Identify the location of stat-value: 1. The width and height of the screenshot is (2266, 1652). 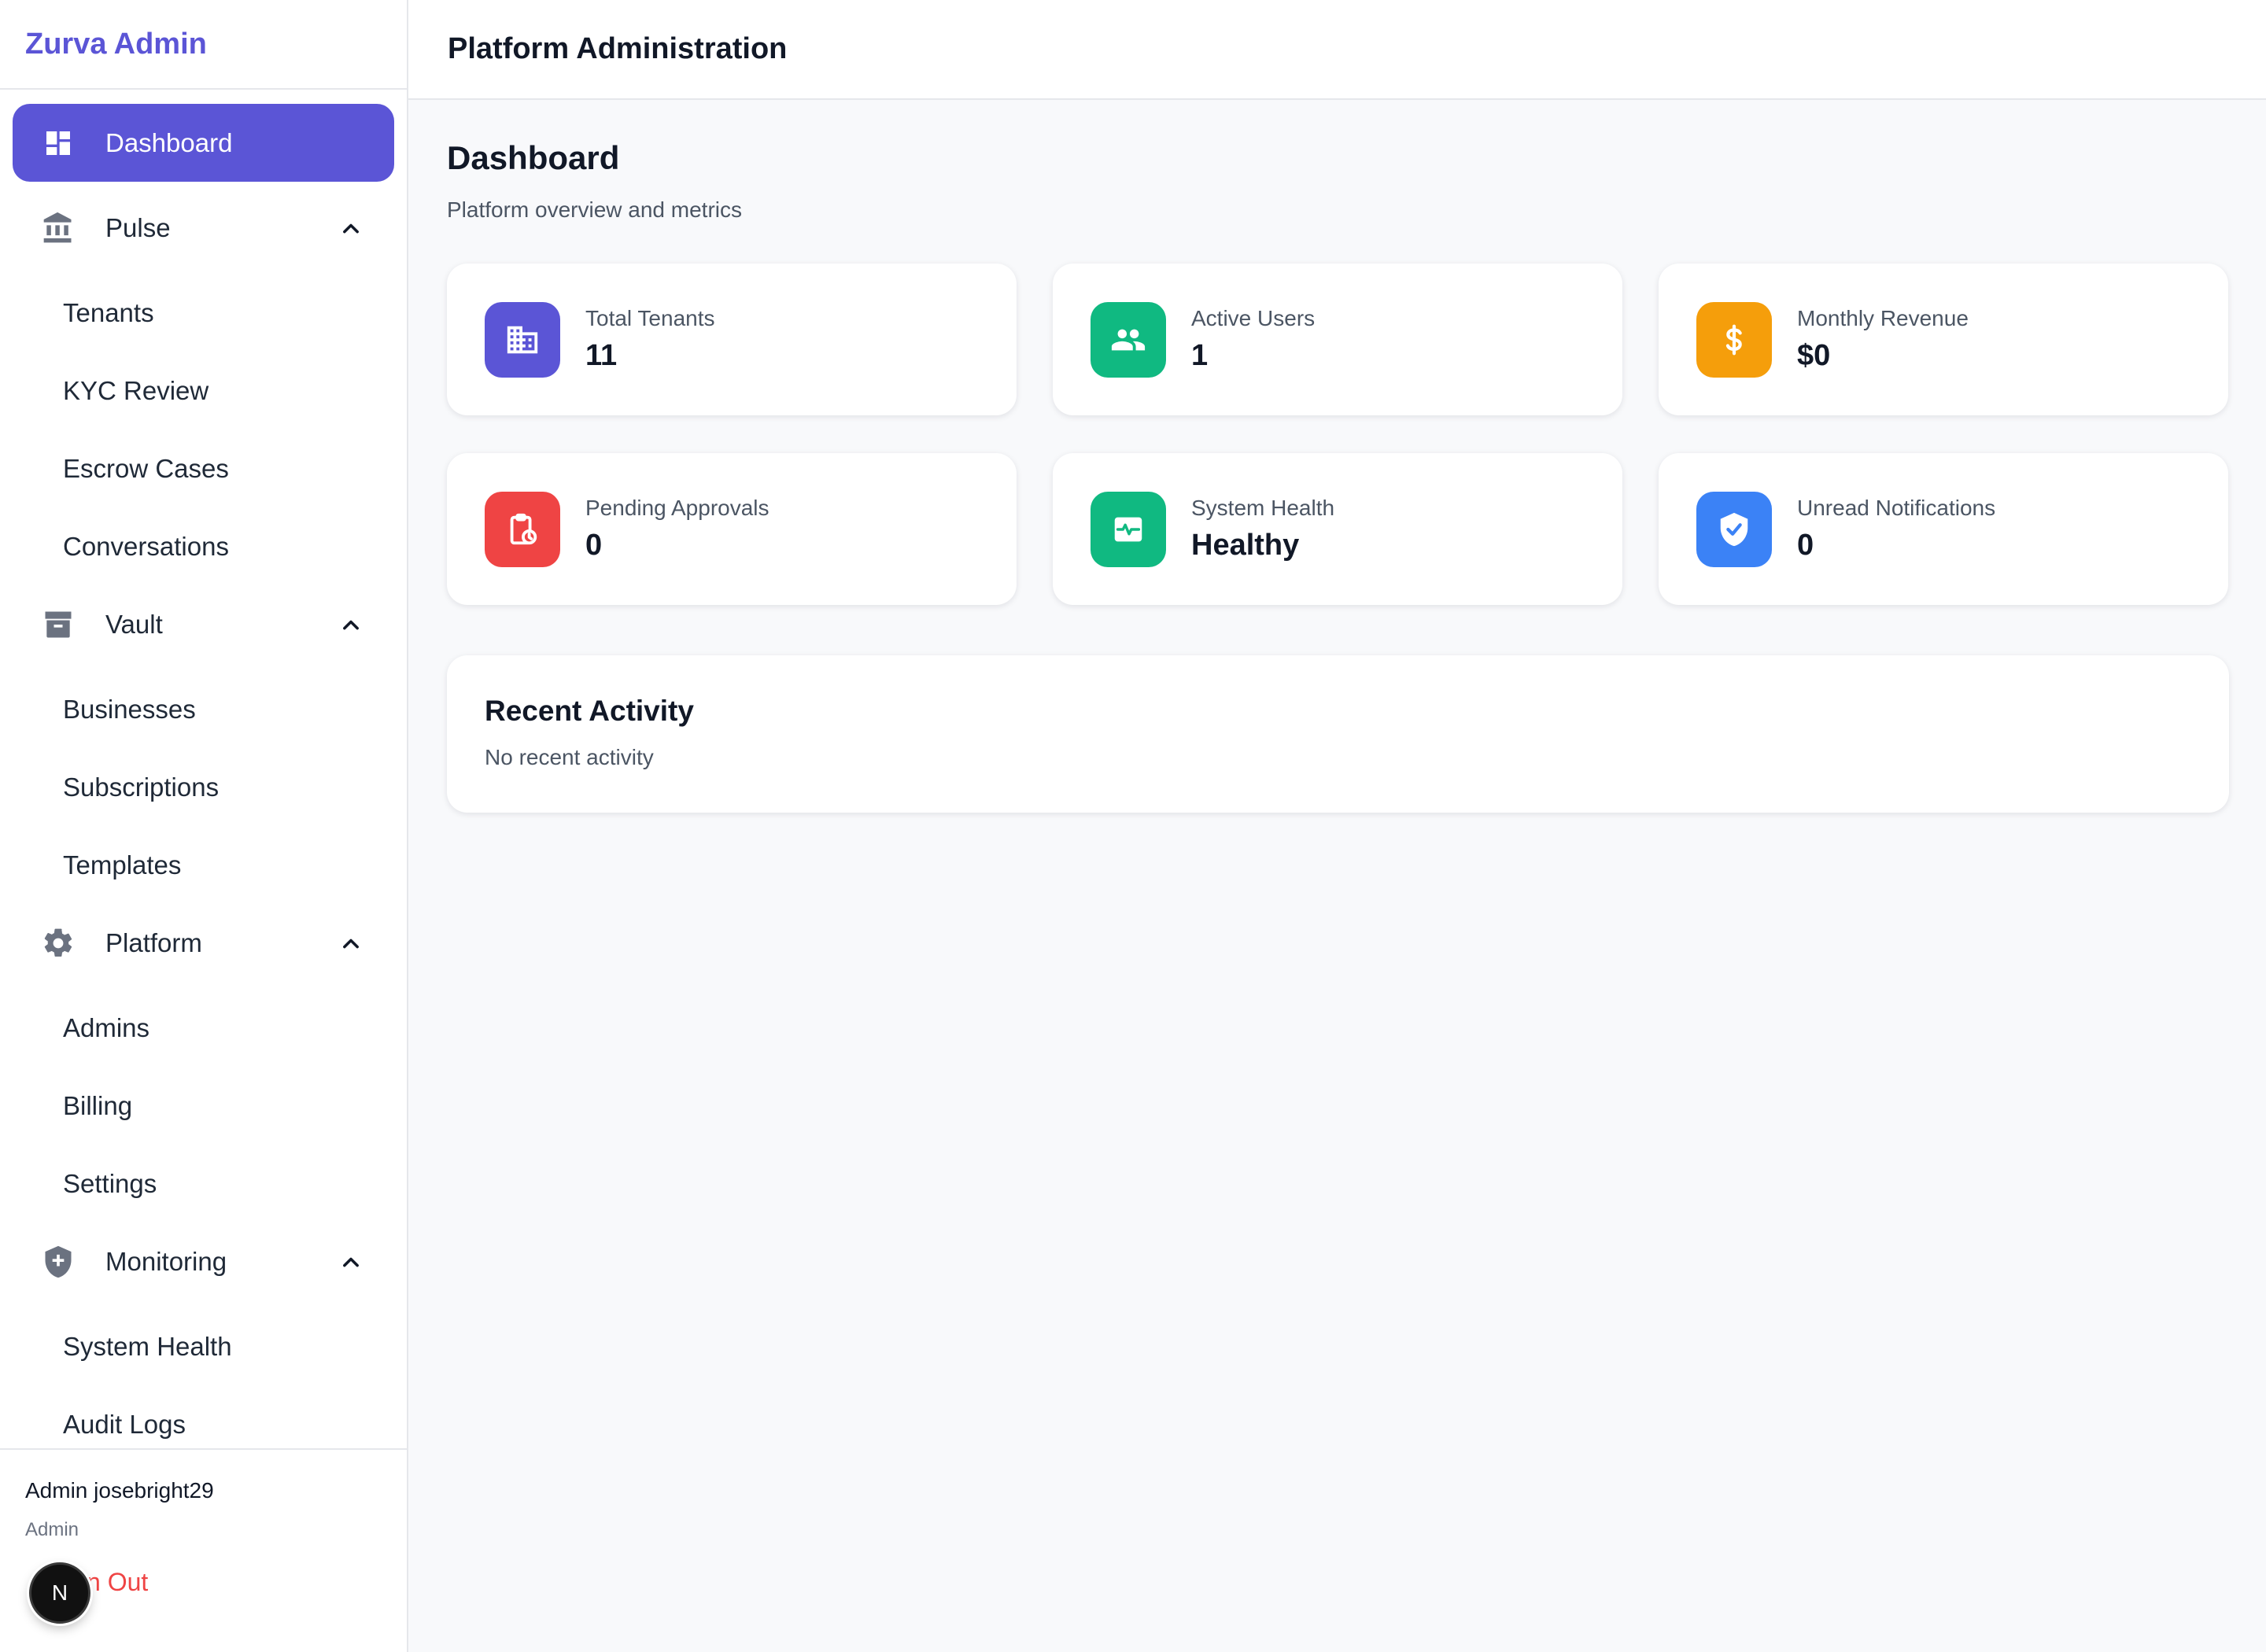
(1200, 355).